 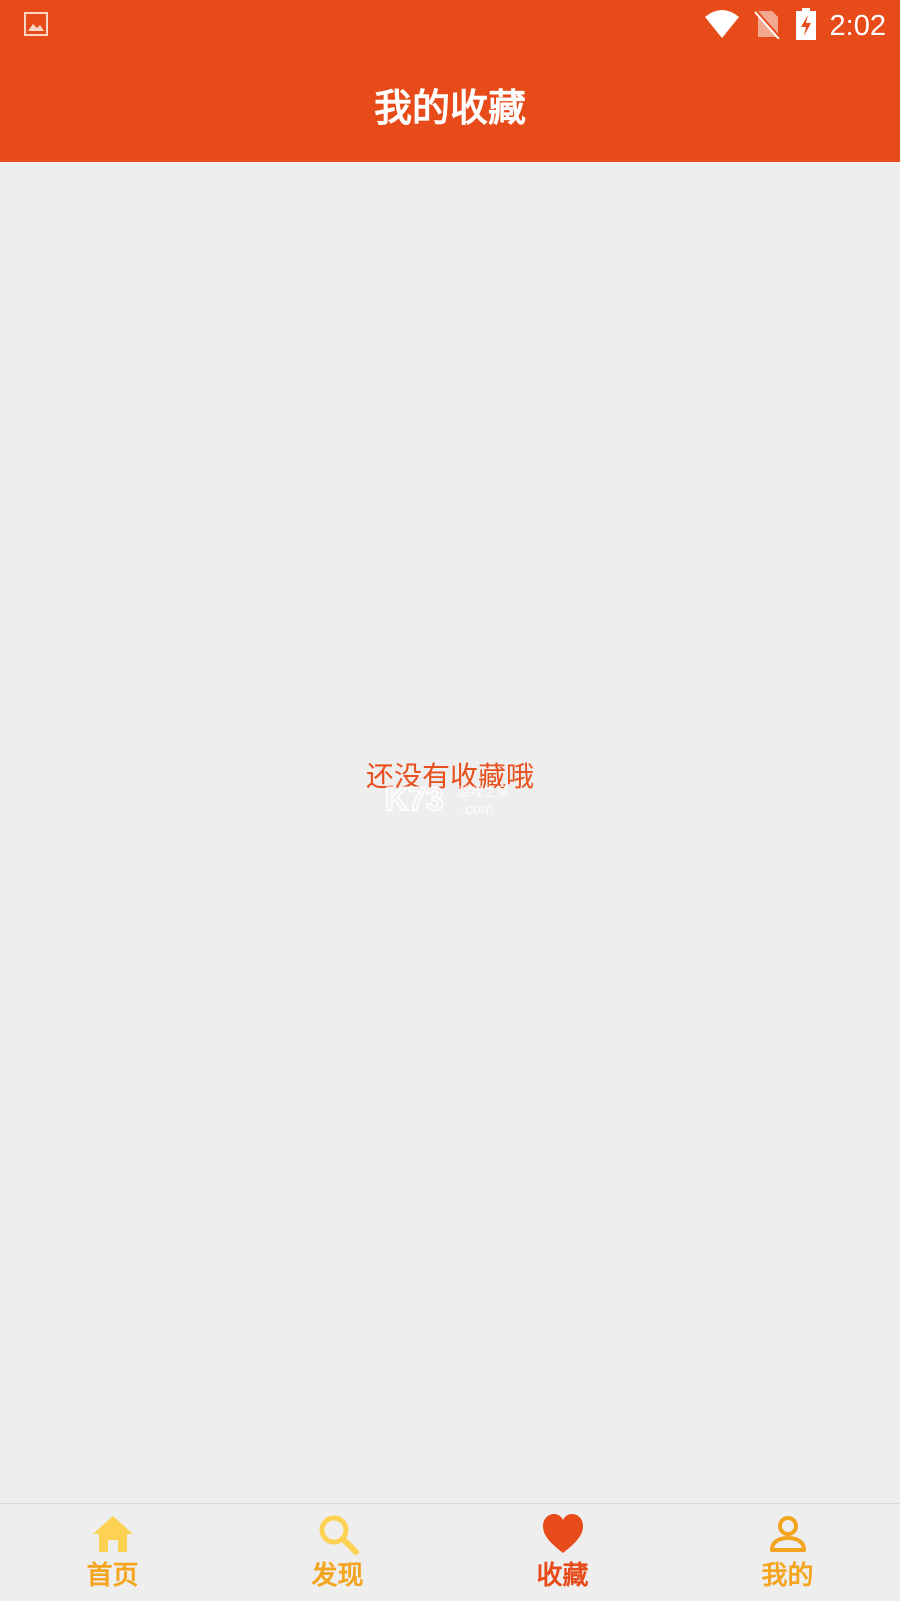 What do you see at coordinates (338, 1534) in the screenshot?
I see `search-icon` at bounding box center [338, 1534].